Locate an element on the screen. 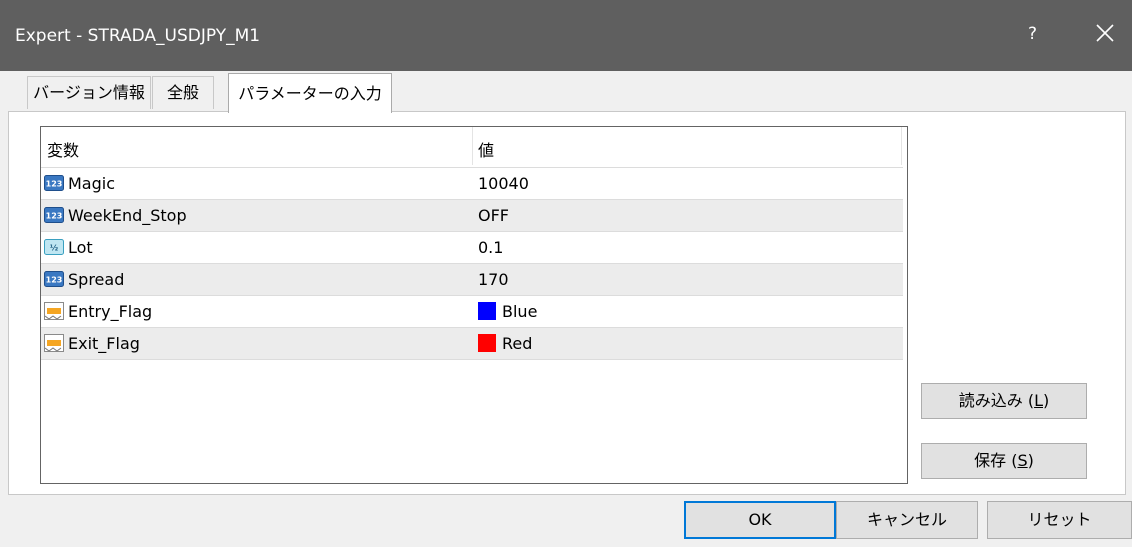 This screenshot has height=547, width=1132. table-row: ½ Lot 0.1 is located at coordinates (472, 247).